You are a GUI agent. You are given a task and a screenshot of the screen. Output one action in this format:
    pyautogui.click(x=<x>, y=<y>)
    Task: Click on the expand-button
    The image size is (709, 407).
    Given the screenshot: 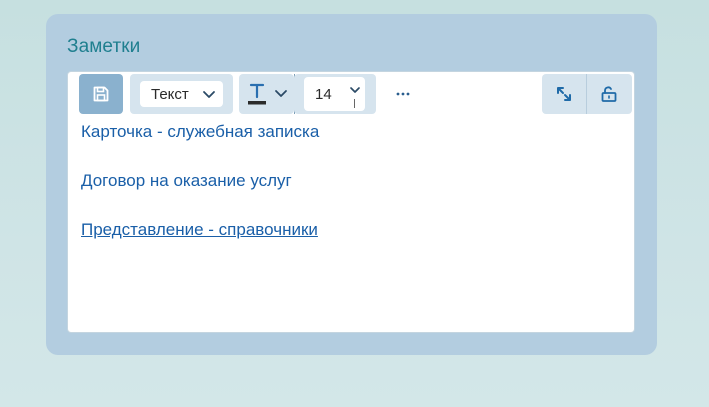 What is the action you would take?
    pyautogui.click(x=564, y=94)
    